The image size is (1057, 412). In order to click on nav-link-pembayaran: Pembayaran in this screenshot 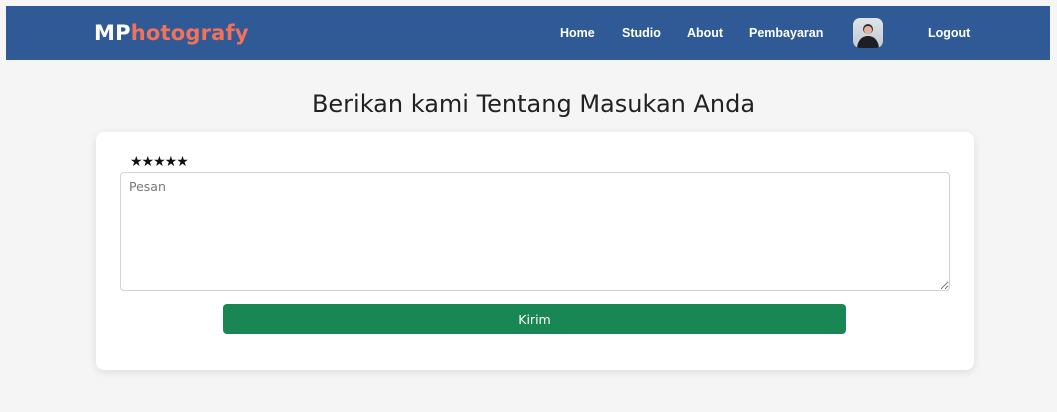, I will do `click(786, 33)`.